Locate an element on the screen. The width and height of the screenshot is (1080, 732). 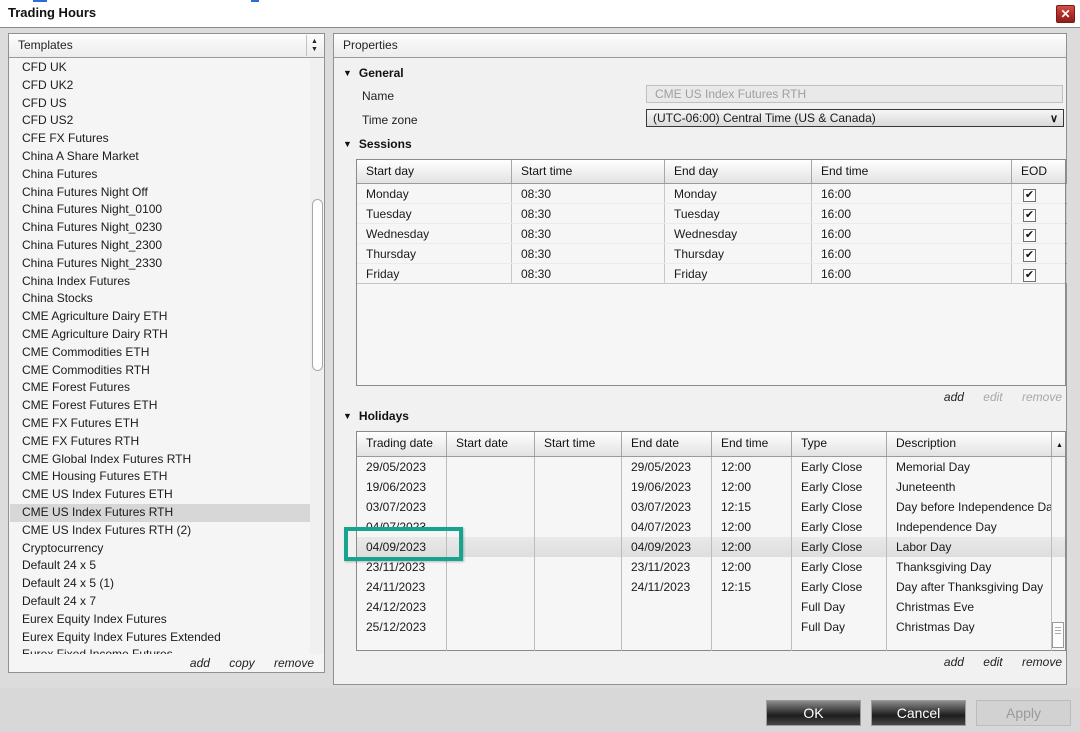
template-item: Eurex Fixed Income Futures is located at coordinates (166, 650).